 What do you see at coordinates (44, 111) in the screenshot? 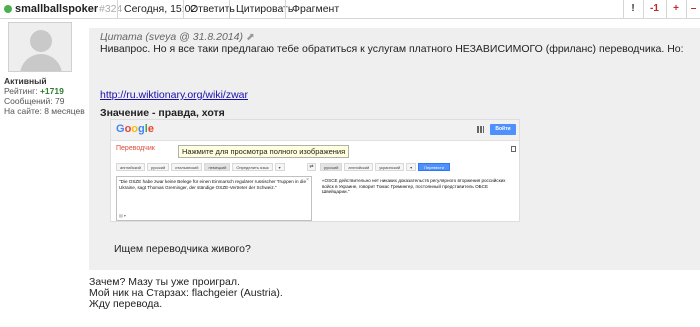
I see `time-on-site: На сайте: 8 месяцев` at bounding box center [44, 111].